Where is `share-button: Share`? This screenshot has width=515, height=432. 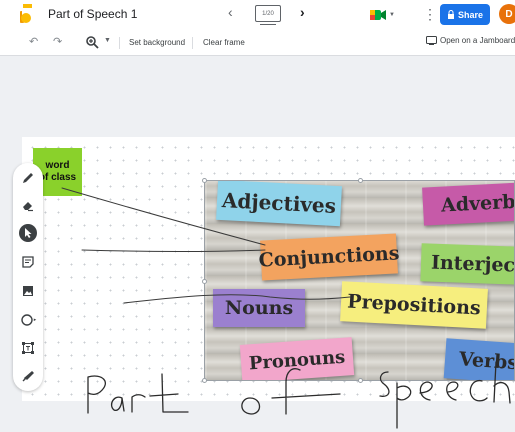
share-button: Share is located at coordinates (465, 14).